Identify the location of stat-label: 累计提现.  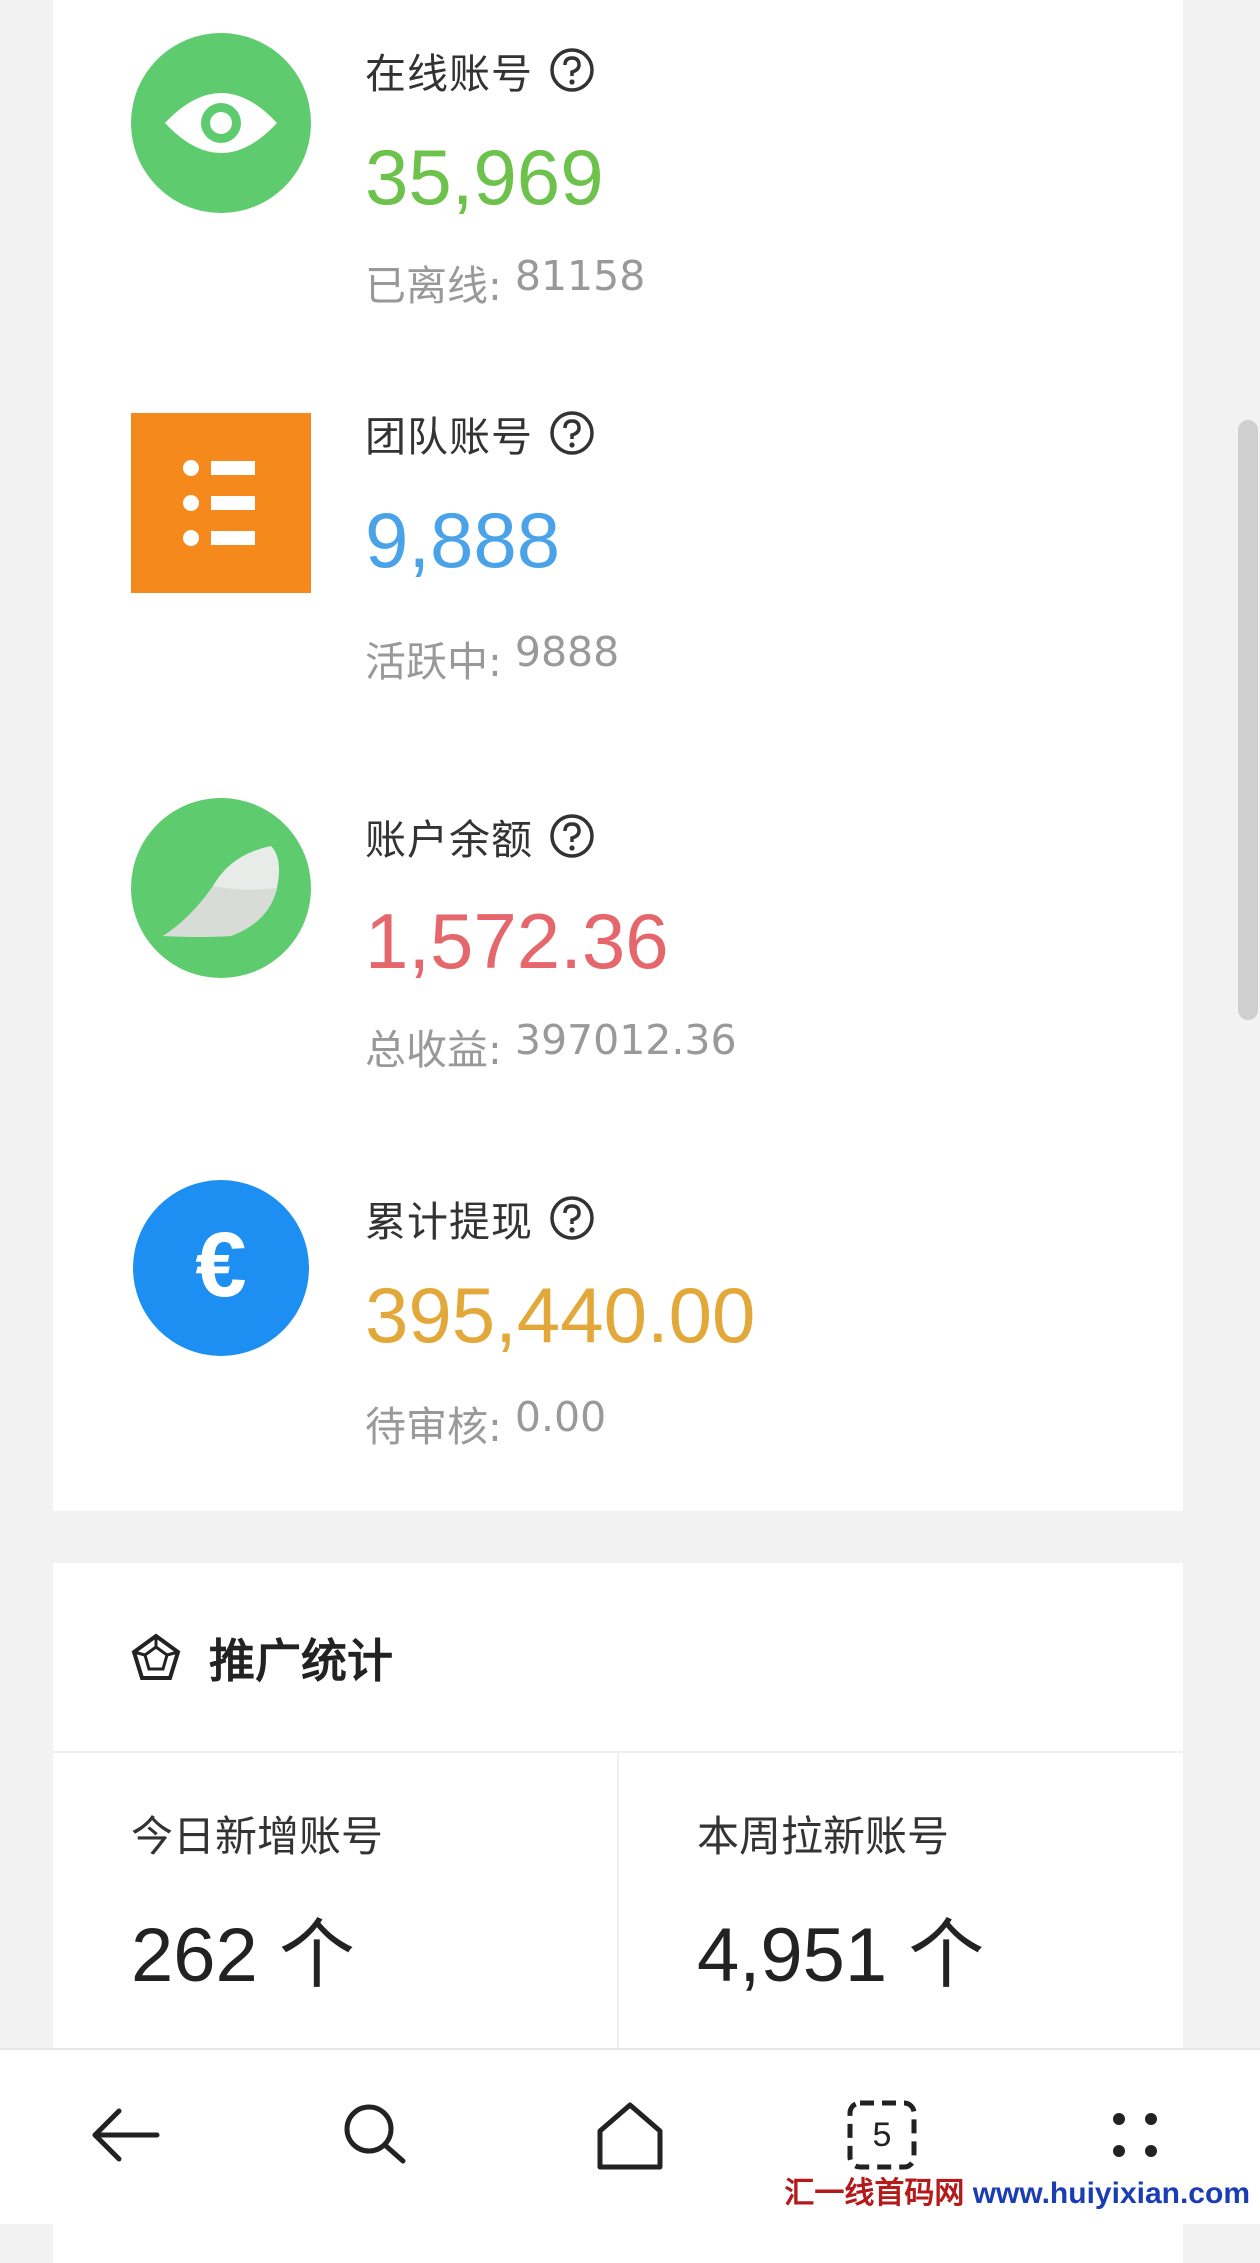
(480, 1218).